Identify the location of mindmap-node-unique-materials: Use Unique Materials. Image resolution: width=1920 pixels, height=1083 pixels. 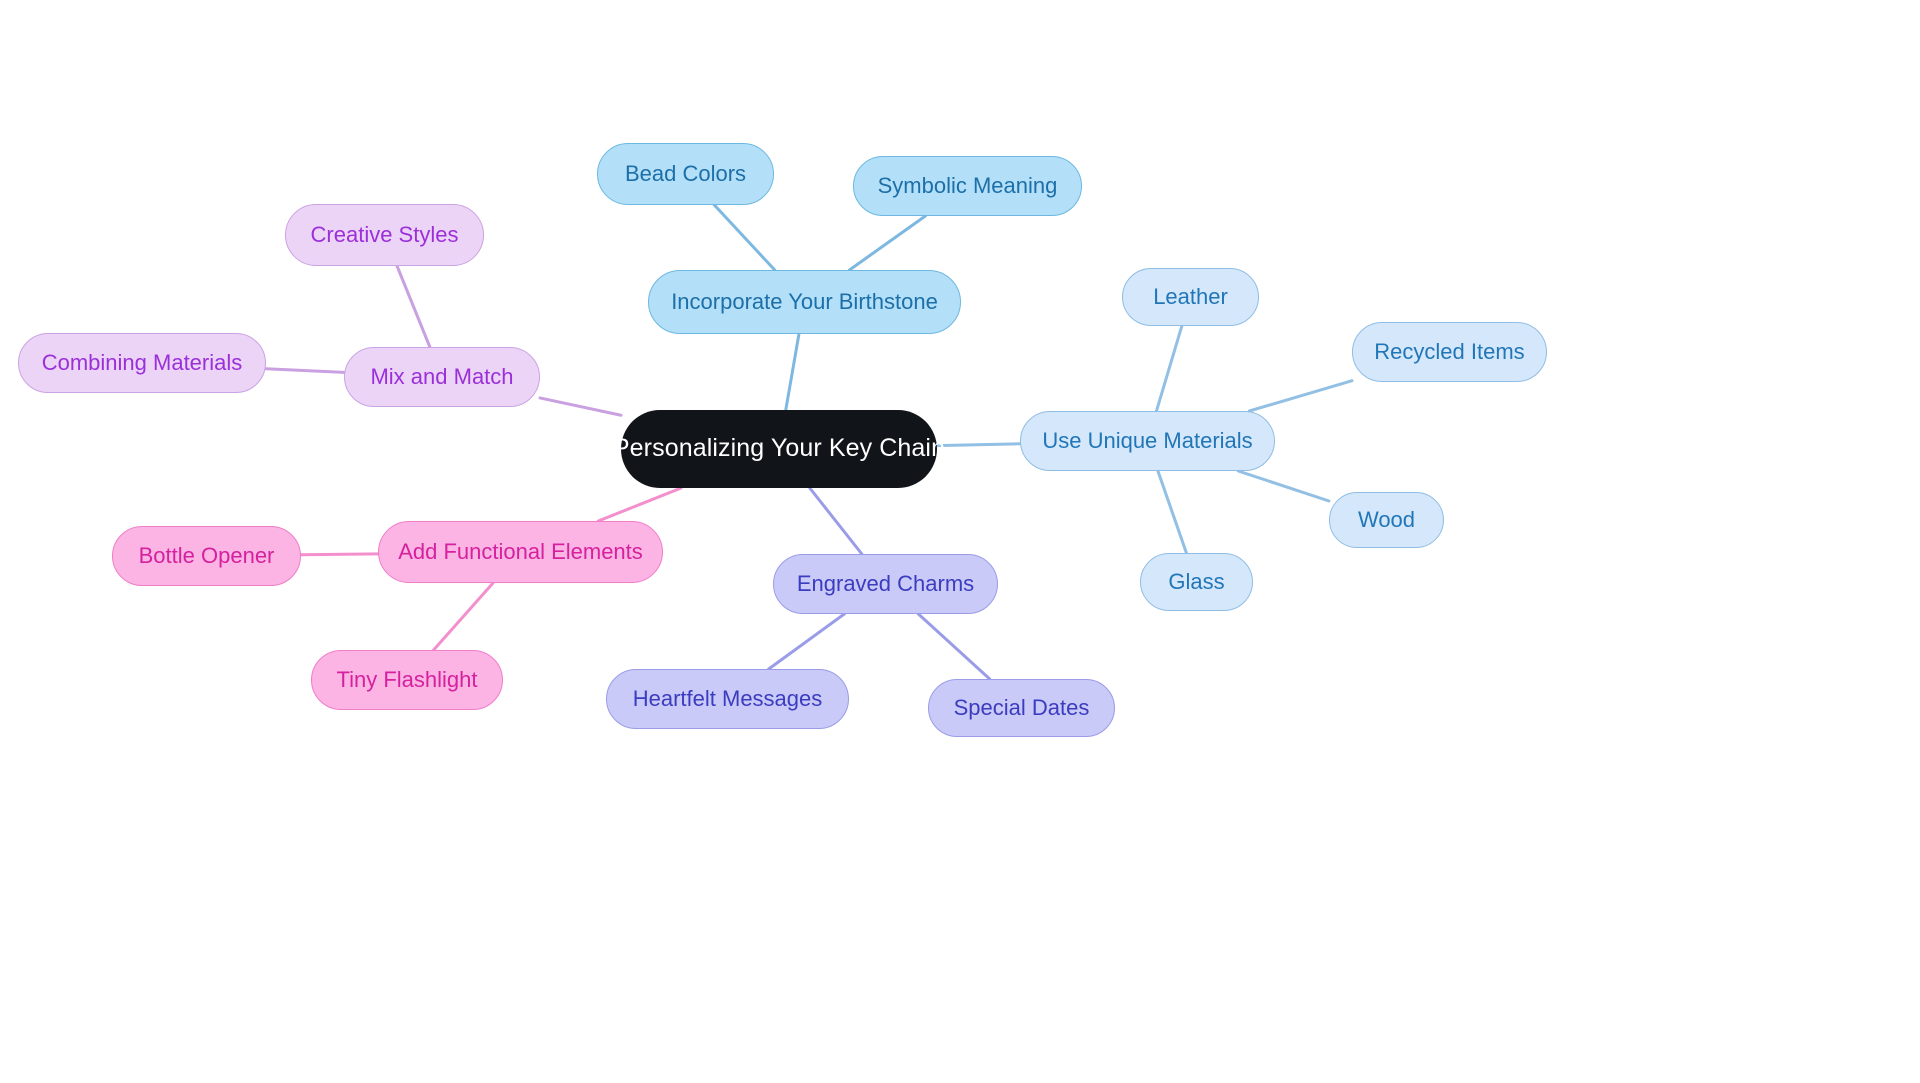
(1147, 441).